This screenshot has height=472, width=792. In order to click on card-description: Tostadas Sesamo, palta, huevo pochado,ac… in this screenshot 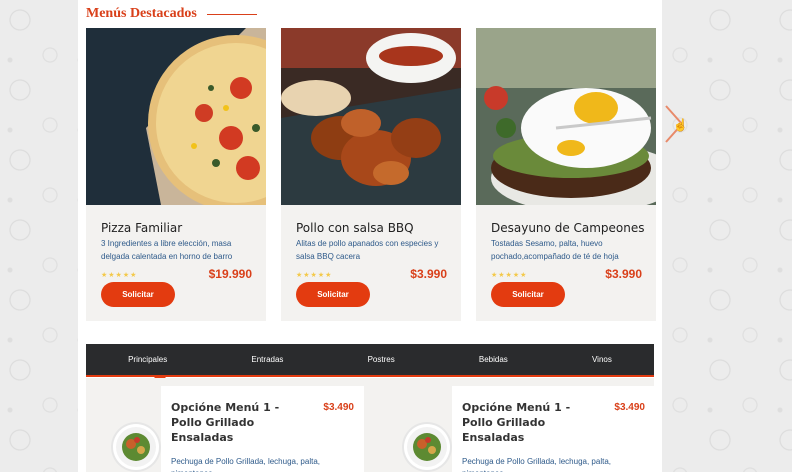, I will do `click(555, 250)`.